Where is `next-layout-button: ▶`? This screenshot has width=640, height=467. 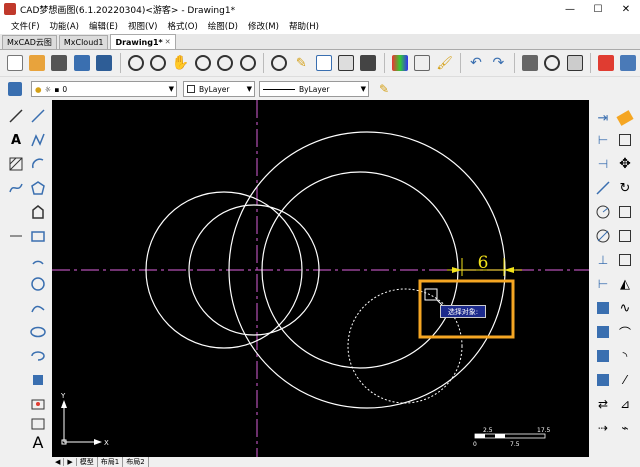 next-layout-button: ▶ is located at coordinates (70, 462).